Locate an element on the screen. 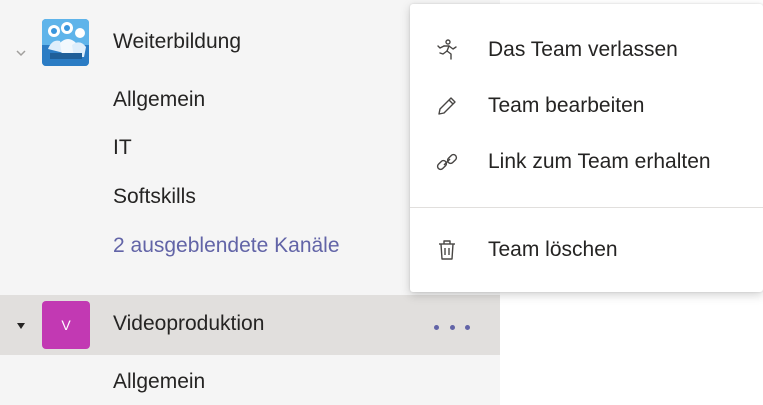 This screenshot has height=405, width=763. team-name: Weiterbildung is located at coordinates (177, 41).